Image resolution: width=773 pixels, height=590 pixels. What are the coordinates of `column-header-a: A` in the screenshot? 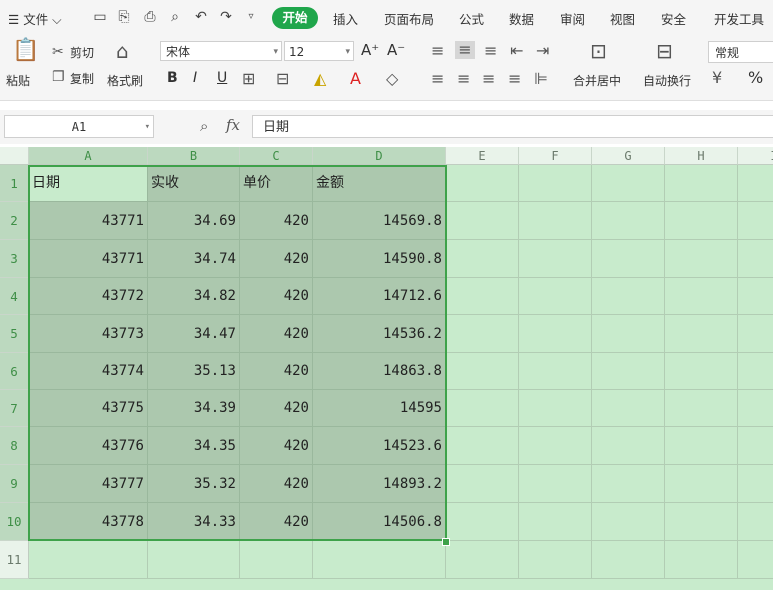 It's located at (88, 156).